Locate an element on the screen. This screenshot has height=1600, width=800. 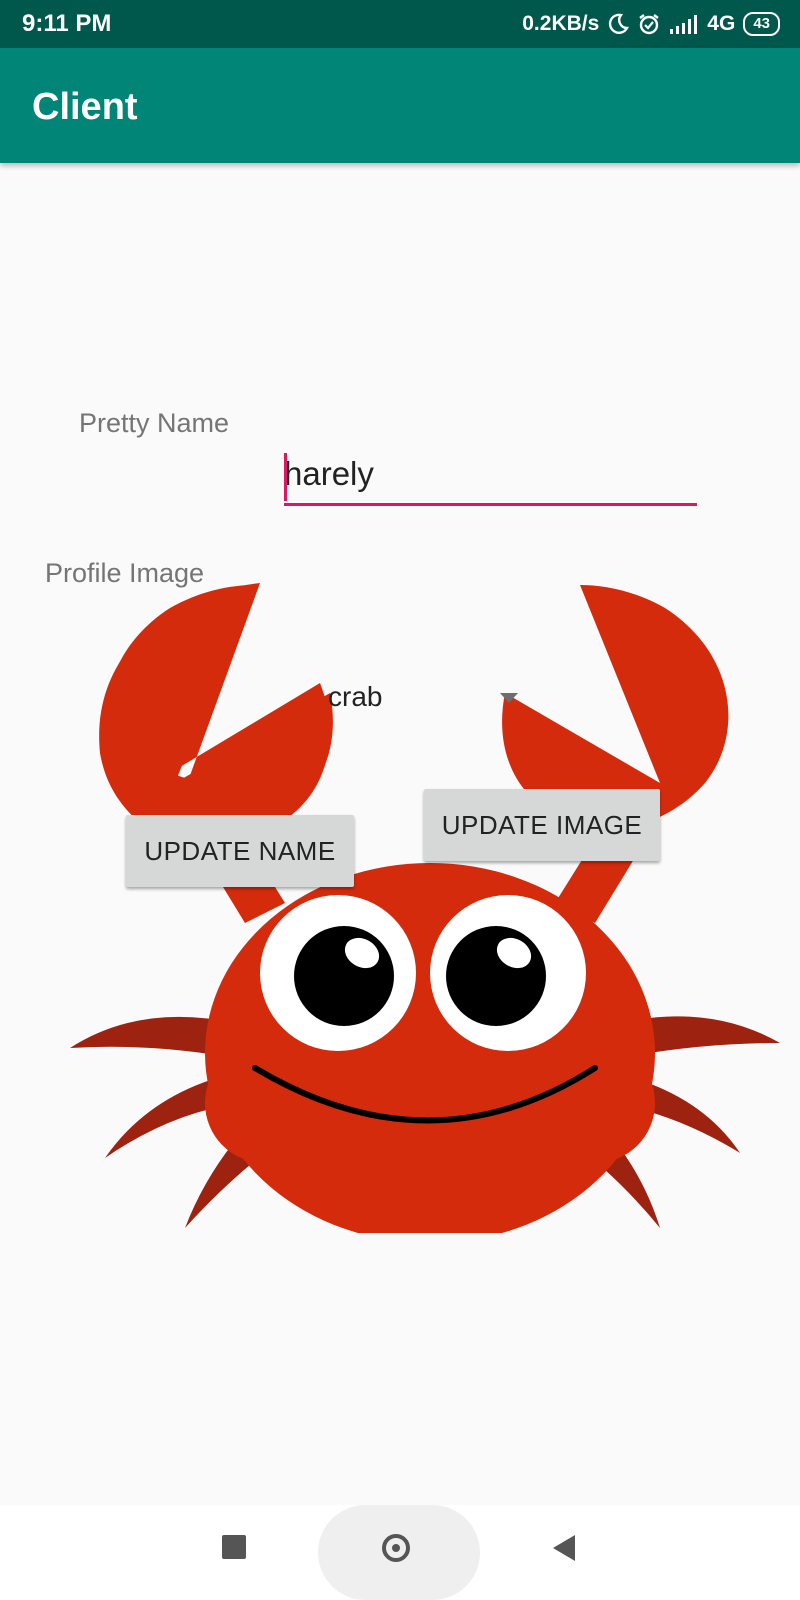
status-indicators: 0.2KB/s 4G 43 is located at coordinates (651, 24).